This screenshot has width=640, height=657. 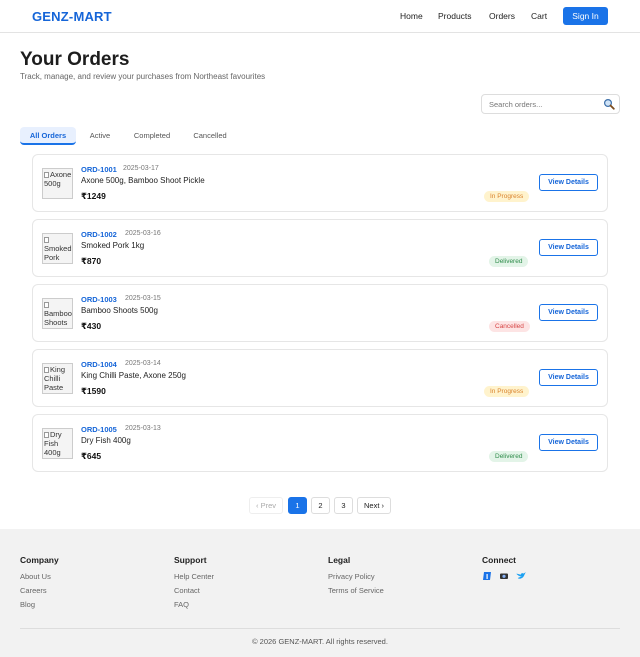 What do you see at coordinates (75, 59) in the screenshot?
I see `page-title: Your Orders` at bounding box center [75, 59].